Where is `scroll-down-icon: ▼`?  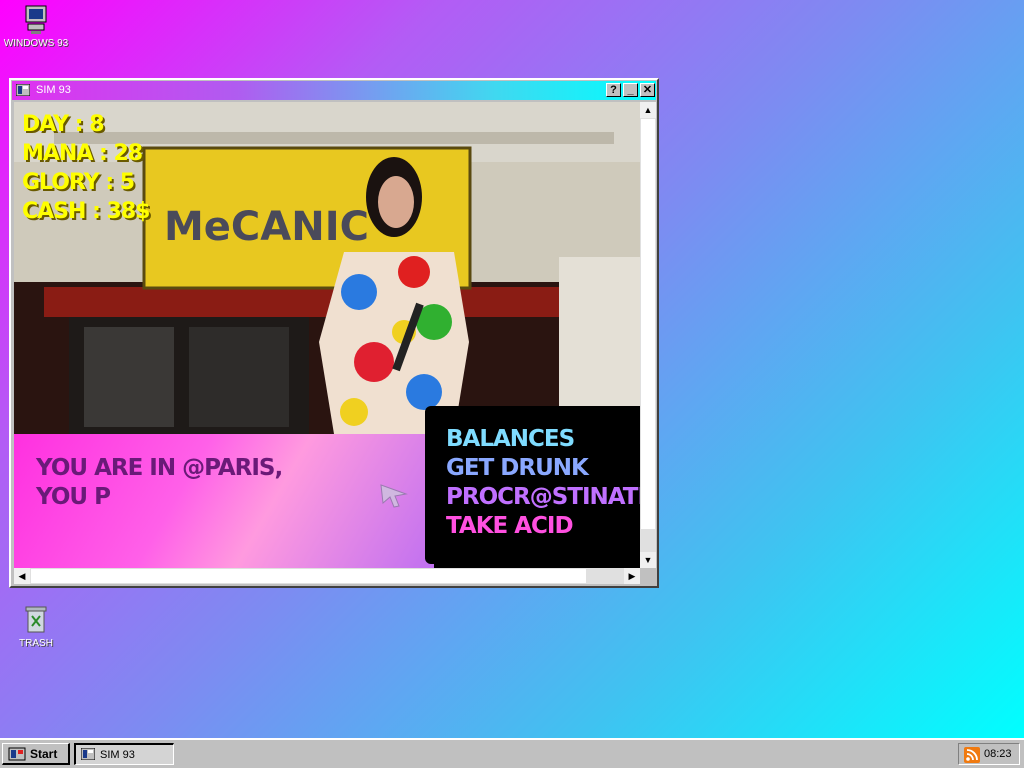 scroll-down-icon: ▼ is located at coordinates (648, 560).